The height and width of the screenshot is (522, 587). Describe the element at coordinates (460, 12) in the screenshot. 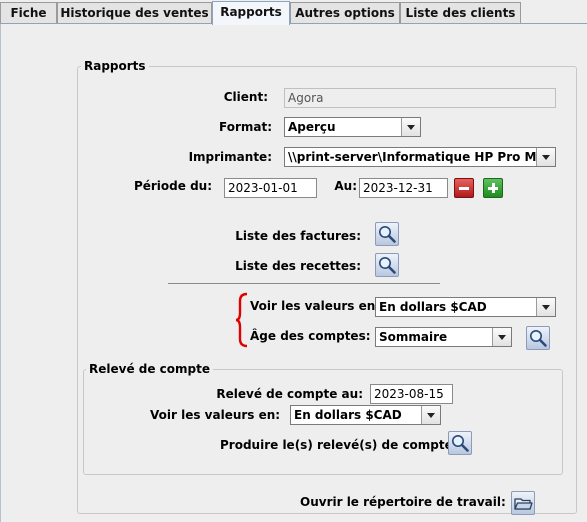

I see `tab-liste-des-clients: Liste des clients` at that location.